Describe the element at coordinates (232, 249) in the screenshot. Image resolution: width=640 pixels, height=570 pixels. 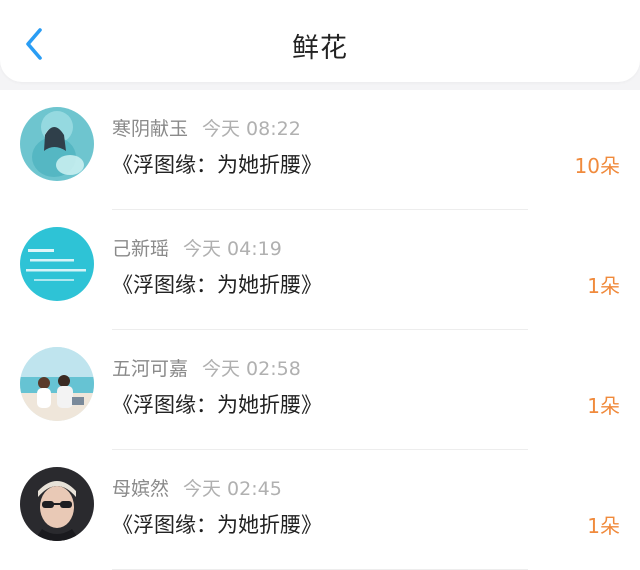
I see `timestamp: 今天 04:19` at that location.